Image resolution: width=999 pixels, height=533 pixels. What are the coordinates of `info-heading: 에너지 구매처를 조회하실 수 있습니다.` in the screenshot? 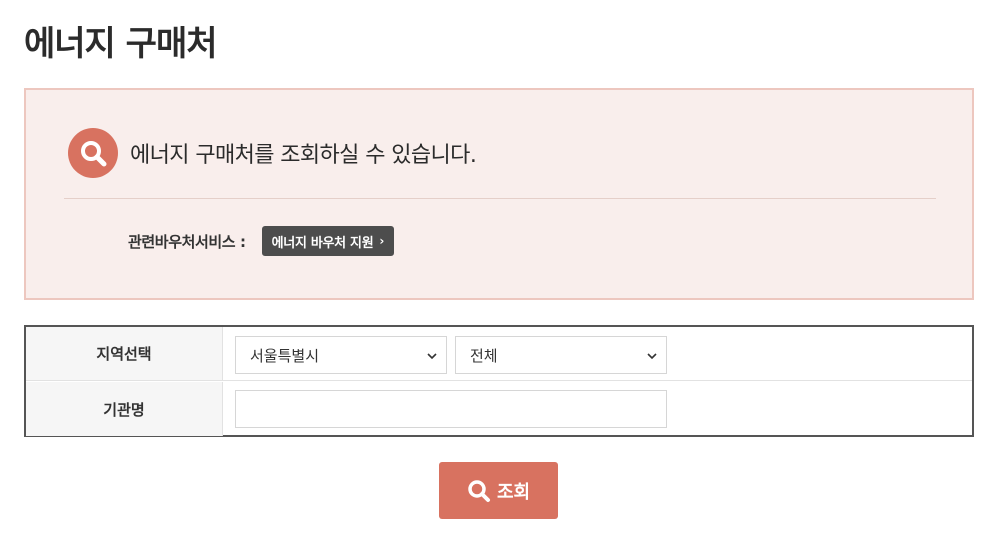 It's located at (303, 155).